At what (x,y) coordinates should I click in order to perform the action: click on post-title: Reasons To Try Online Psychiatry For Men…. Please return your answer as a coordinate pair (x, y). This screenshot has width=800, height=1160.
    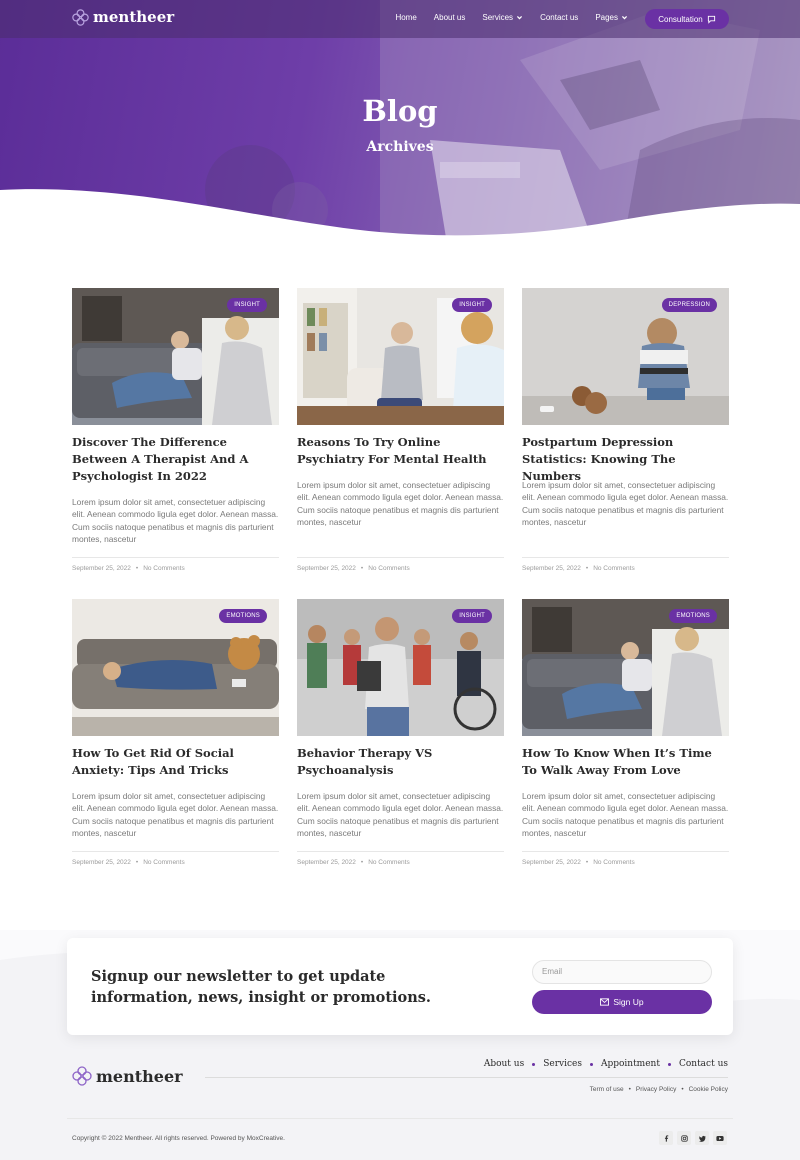
    Looking at the image, I should click on (400, 451).